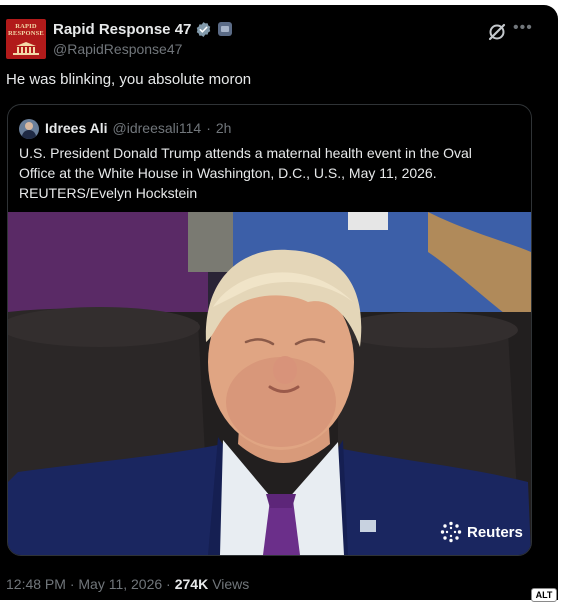 The height and width of the screenshot is (602, 565). I want to click on quoted-text-line-3: REUTERS/Evelyn Hockstein, so click(108, 193).